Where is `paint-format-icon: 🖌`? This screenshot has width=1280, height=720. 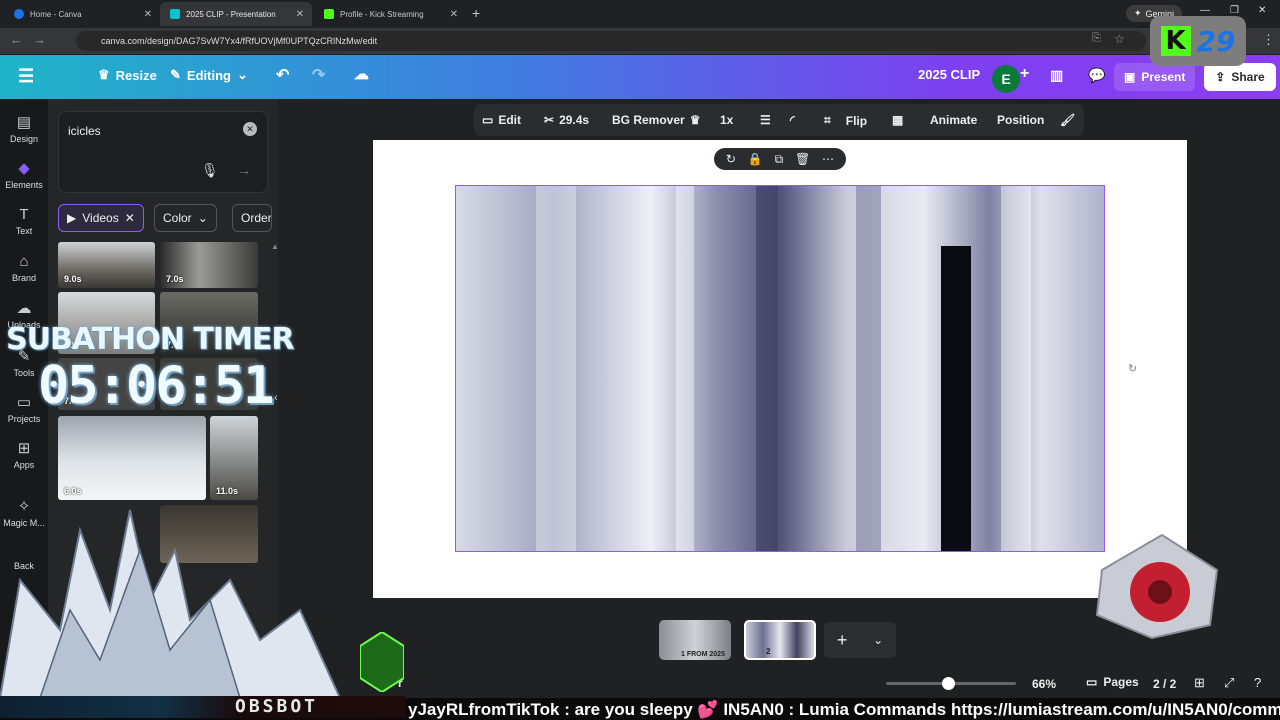
paint-format-icon: 🖌 is located at coordinates (1067, 120).